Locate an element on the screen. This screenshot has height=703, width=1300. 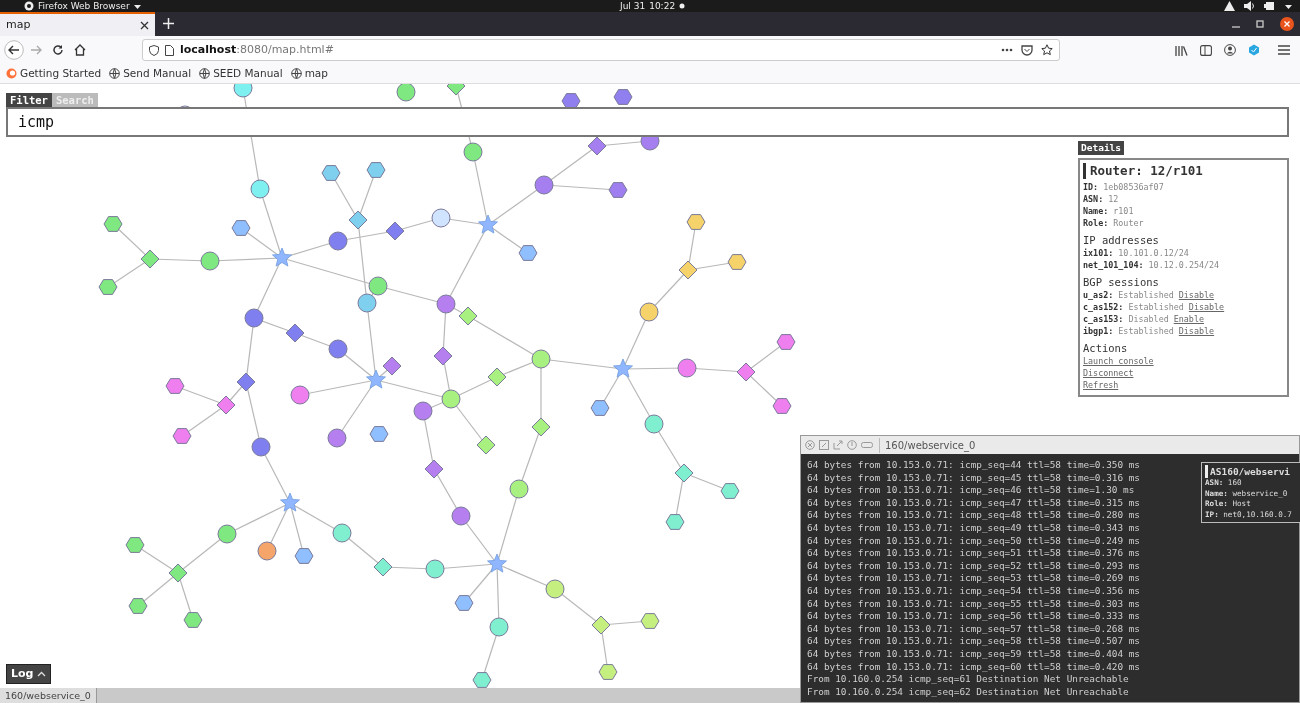
detail-text: c_as153: Disabled is located at coordinates (1126, 319).